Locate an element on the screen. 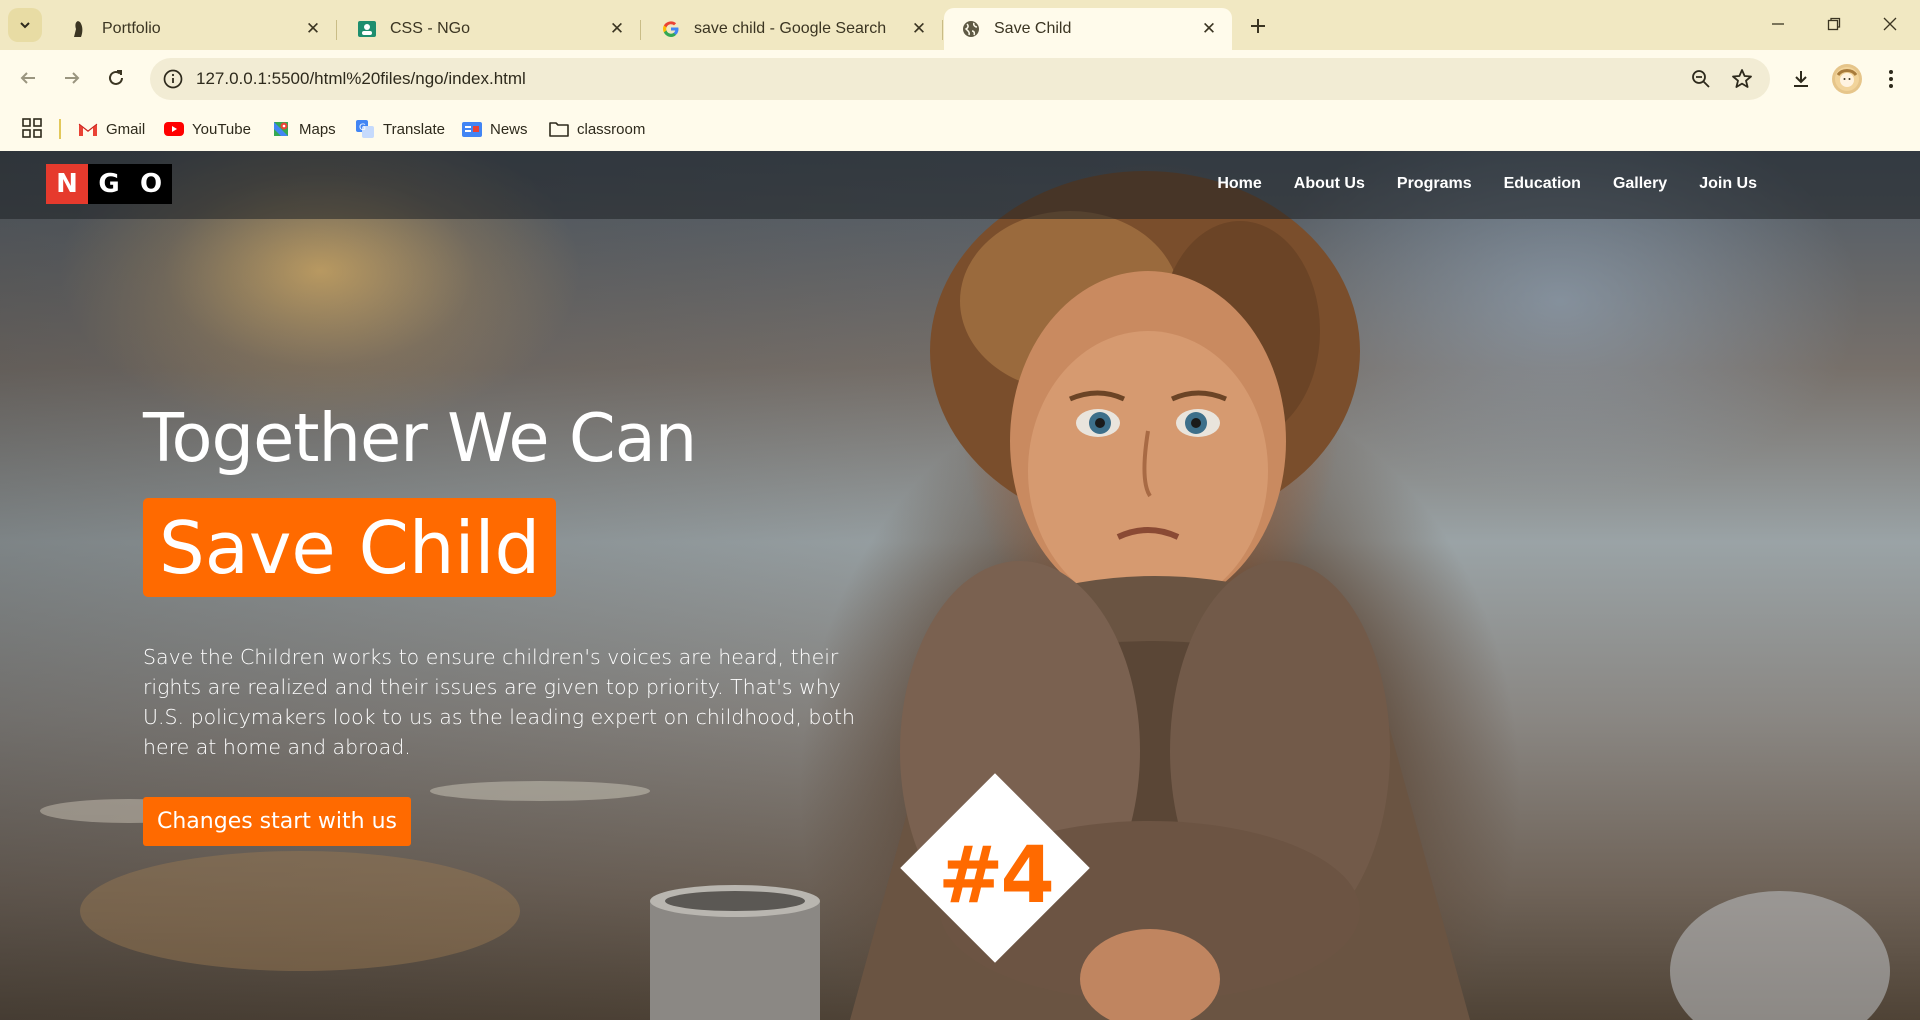 The width and height of the screenshot is (1920, 1020). bookmarks-divider is located at coordinates (60, 129).